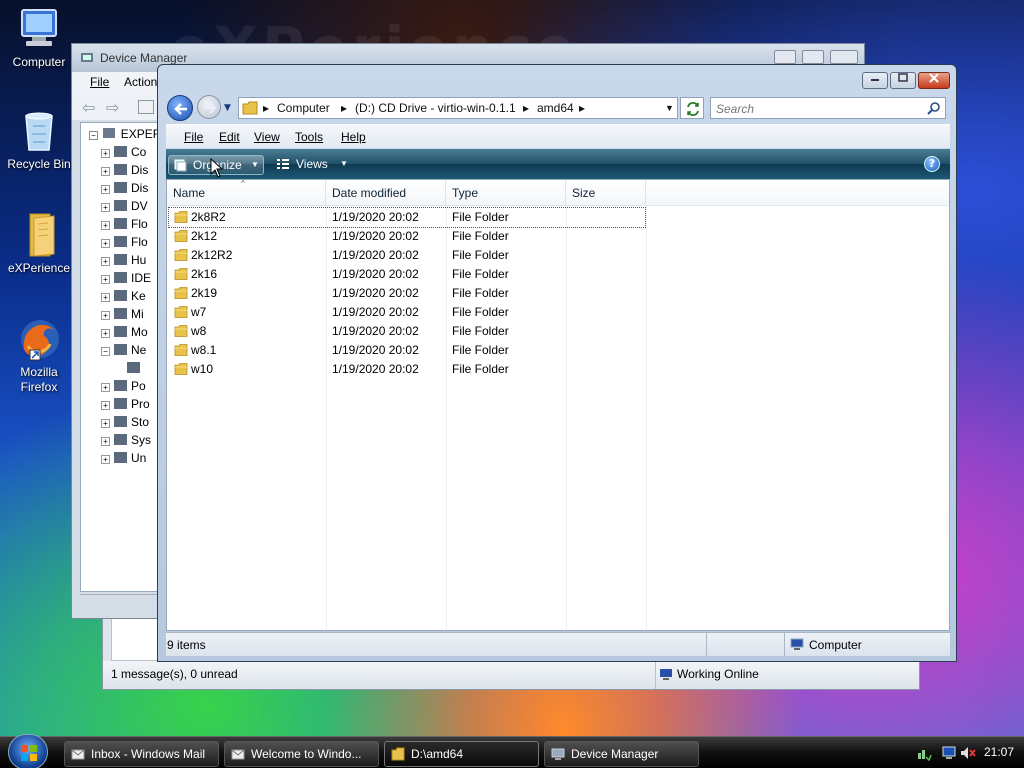  I want to click on refresh-button, so click(692, 108).